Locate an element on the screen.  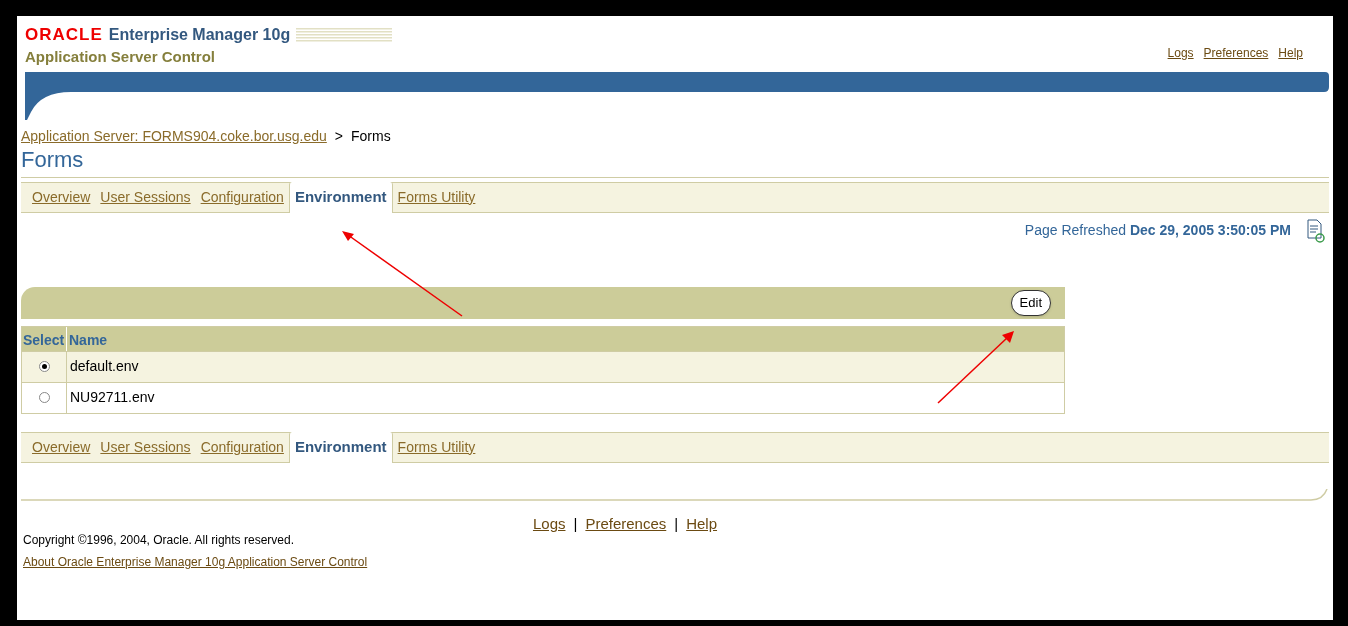
column-header: Name is located at coordinates (88, 340).